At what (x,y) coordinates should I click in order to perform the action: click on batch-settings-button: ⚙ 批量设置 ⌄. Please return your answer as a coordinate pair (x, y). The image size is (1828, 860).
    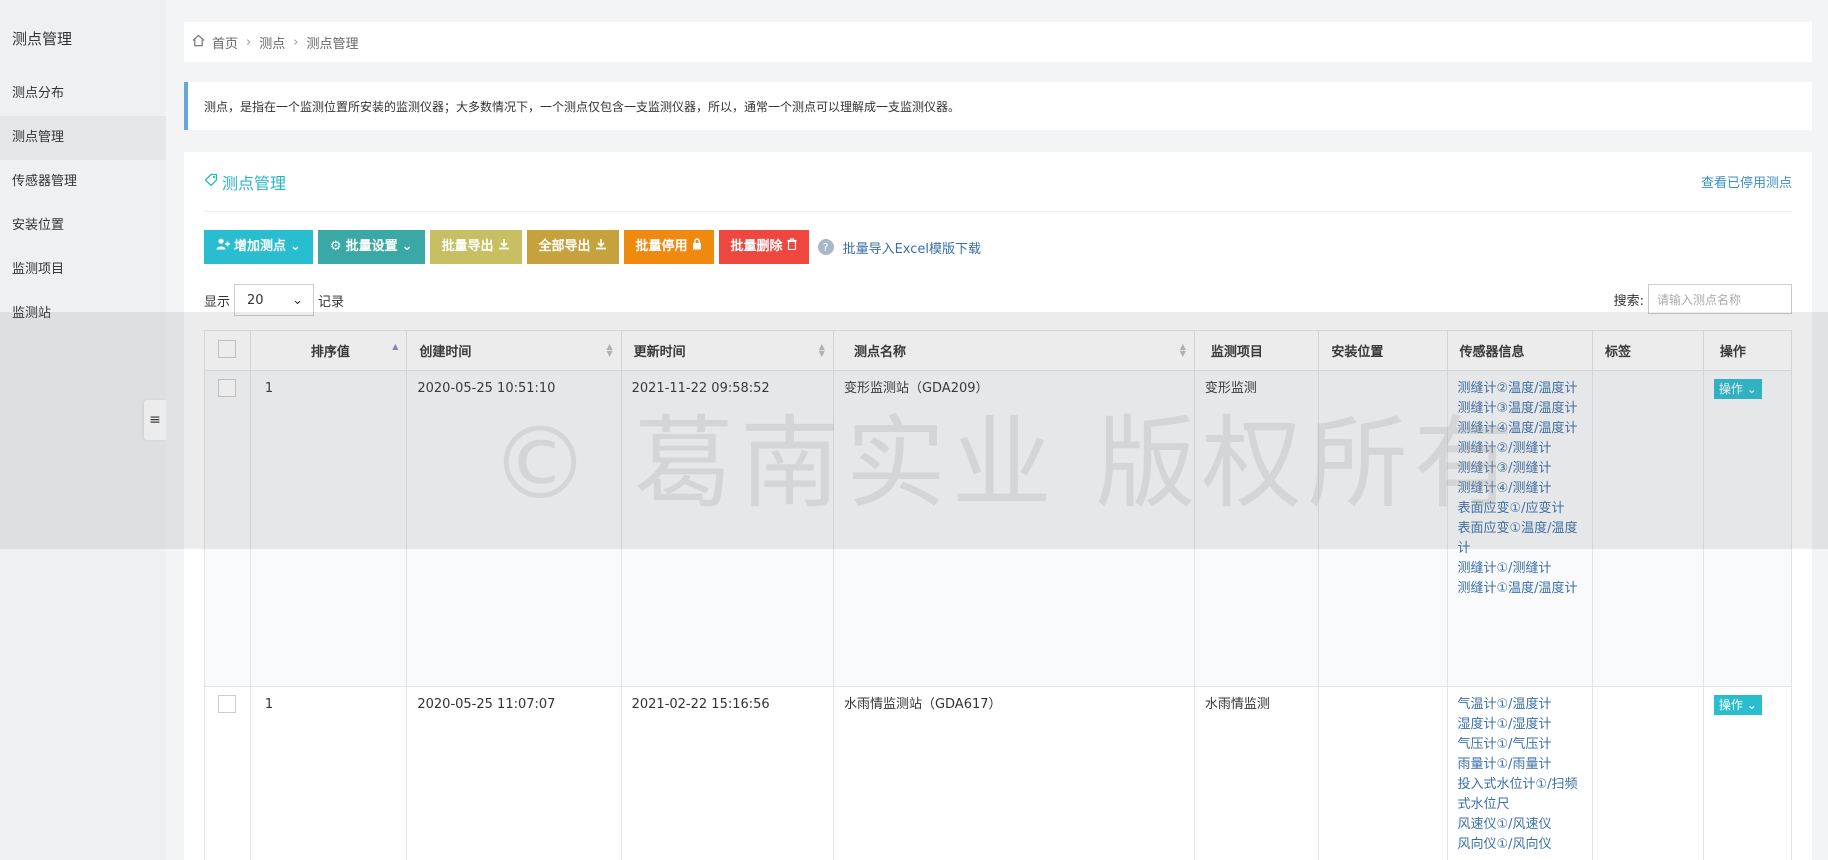
    Looking at the image, I should click on (371, 247).